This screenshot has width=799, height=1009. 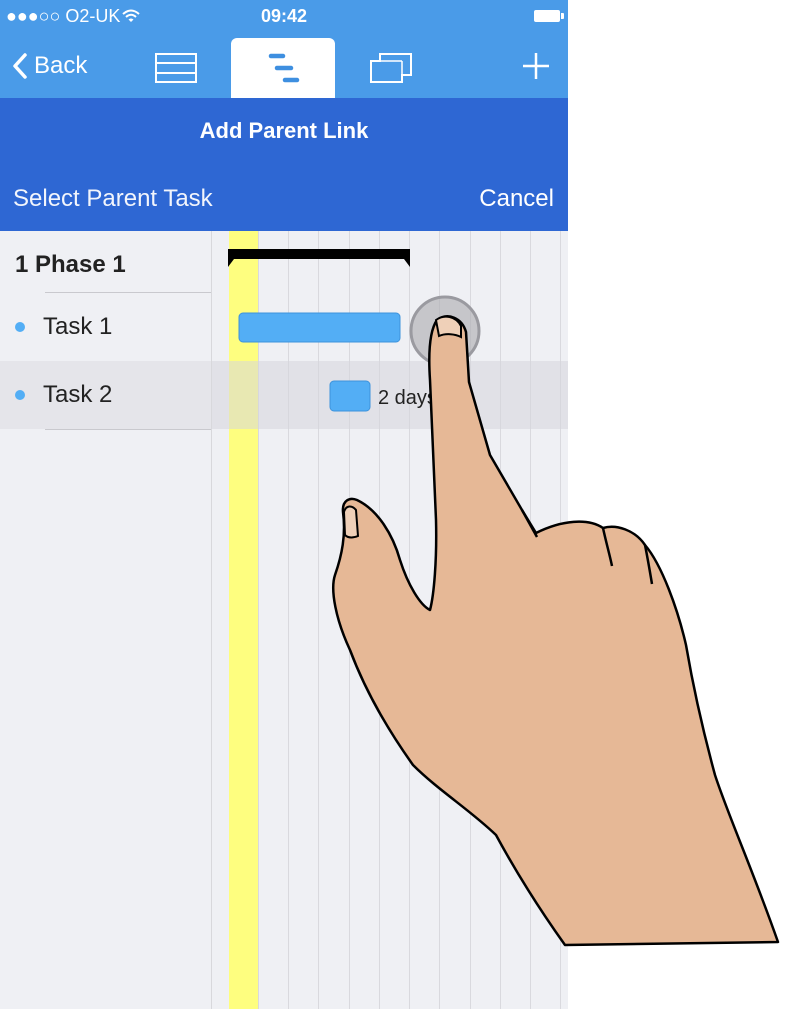 What do you see at coordinates (549, 16) in the screenshot?
I see `battery-icon` at bounding box center [549, 16].